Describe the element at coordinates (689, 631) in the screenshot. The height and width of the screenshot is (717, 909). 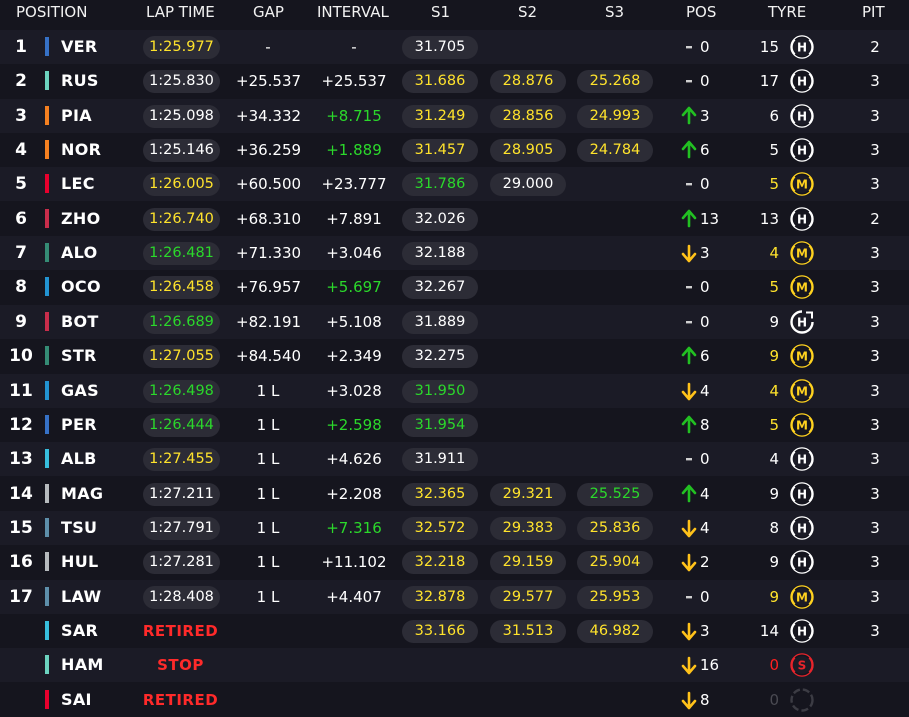
I see `arrow-down-icon` at that location.